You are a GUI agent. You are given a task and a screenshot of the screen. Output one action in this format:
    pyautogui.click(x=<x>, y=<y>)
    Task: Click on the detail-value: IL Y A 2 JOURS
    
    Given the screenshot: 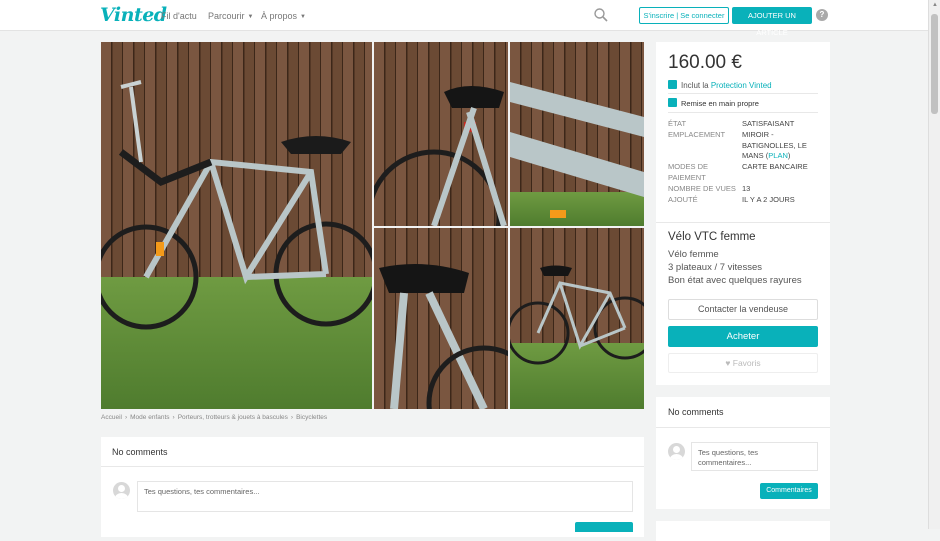 What is the action you would take?
    pyautogui.click(x=768, y=199)
    